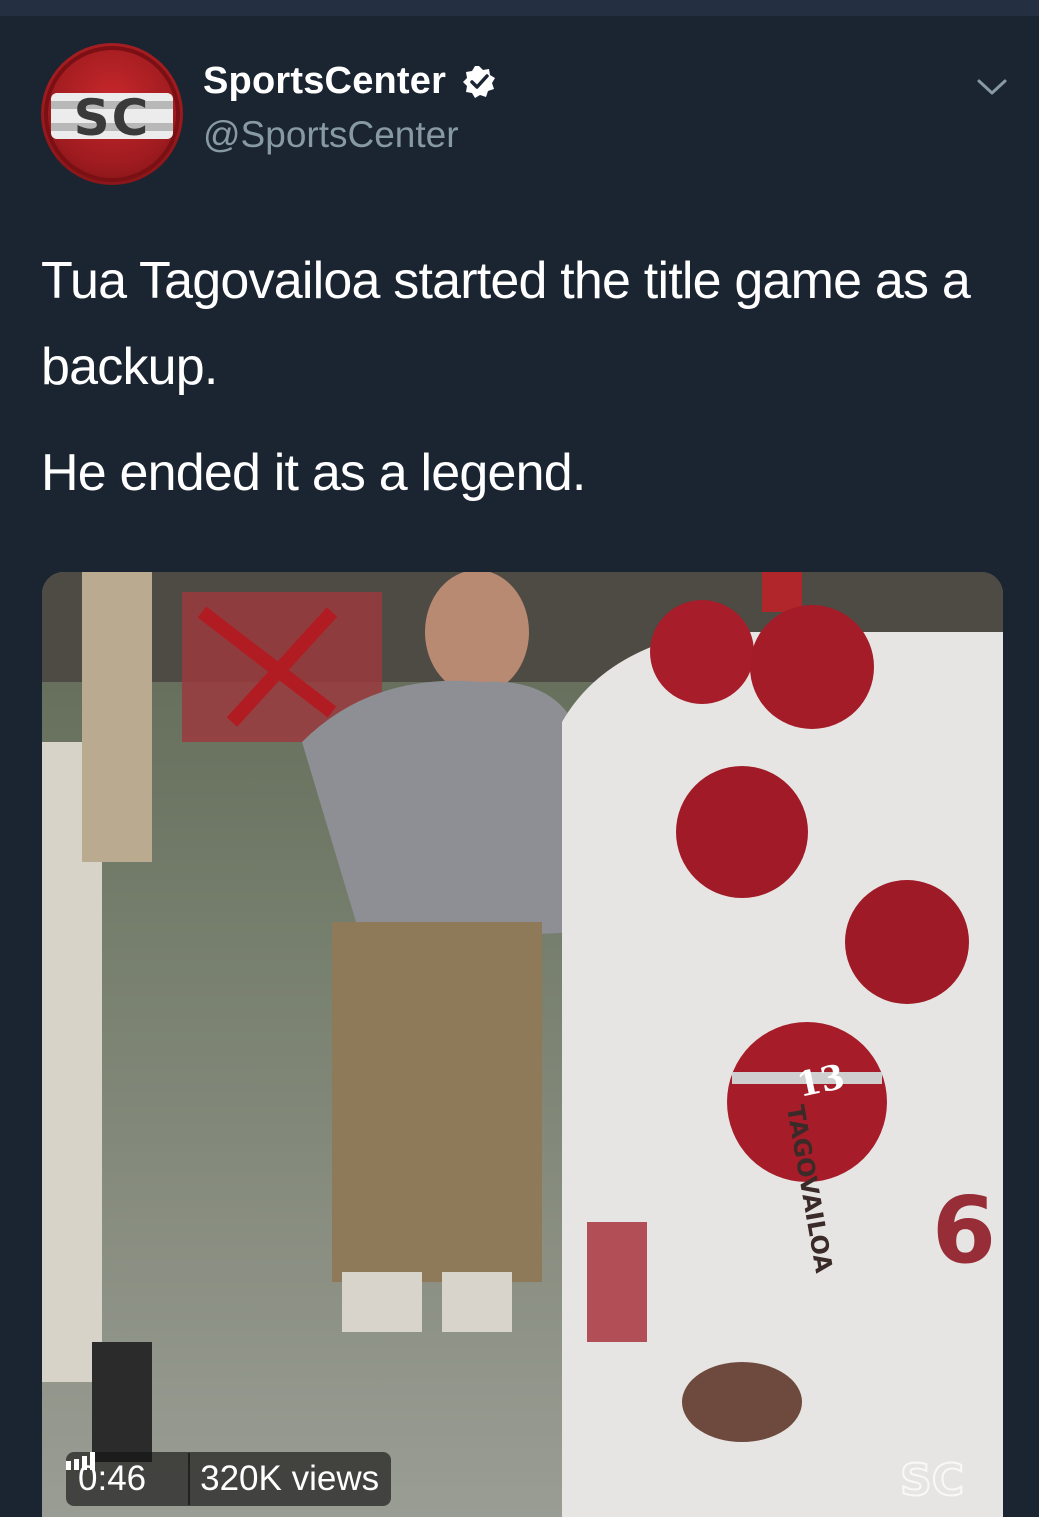 The width and height of the screenshot is (1039, 1517). I want to click on verified-badge-icon, so click(479, 82).